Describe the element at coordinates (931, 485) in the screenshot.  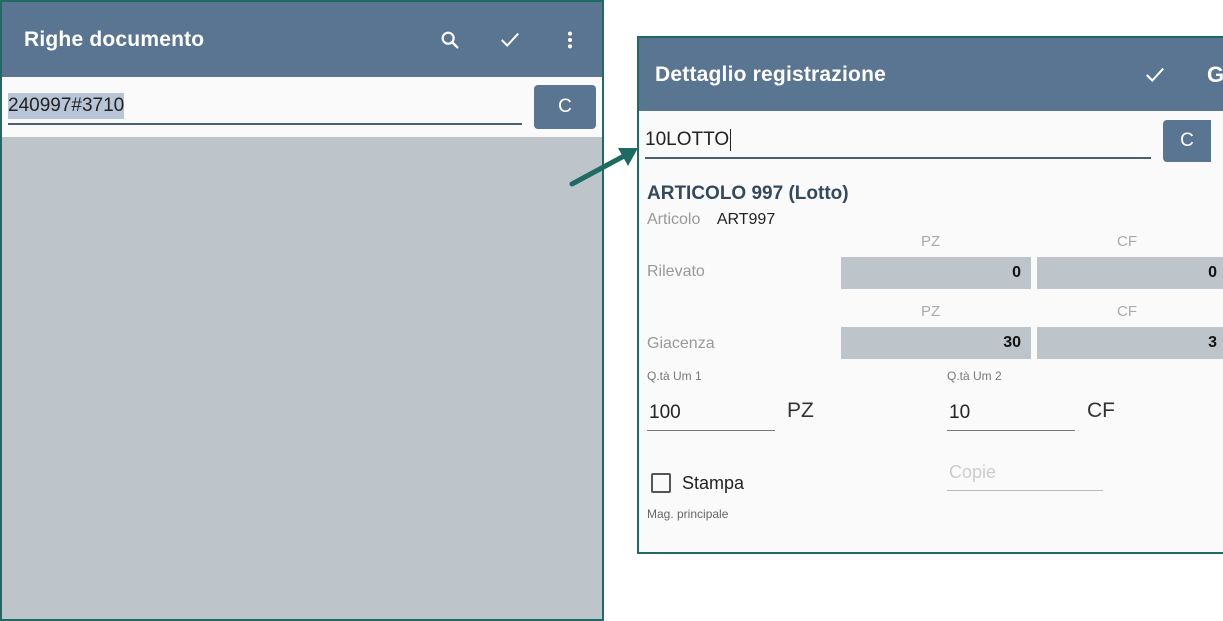
I see `stampa-area: Stampa Copie Mag. principale` at that location.